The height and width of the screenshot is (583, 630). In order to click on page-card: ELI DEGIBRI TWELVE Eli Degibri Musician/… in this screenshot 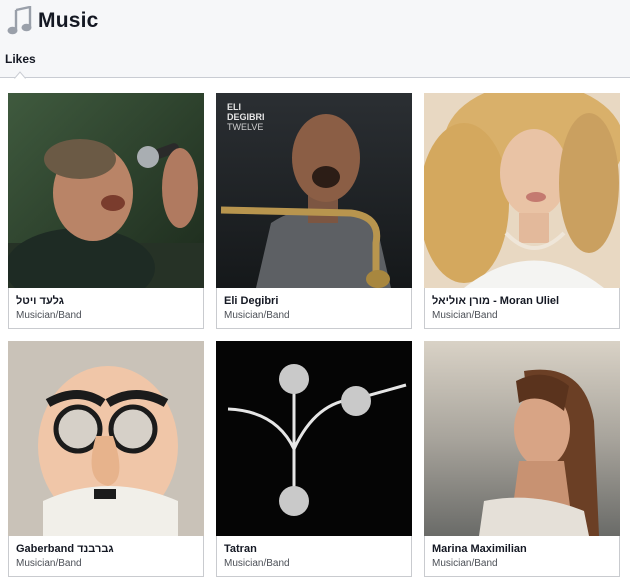, I will do `click(314, 211)`.